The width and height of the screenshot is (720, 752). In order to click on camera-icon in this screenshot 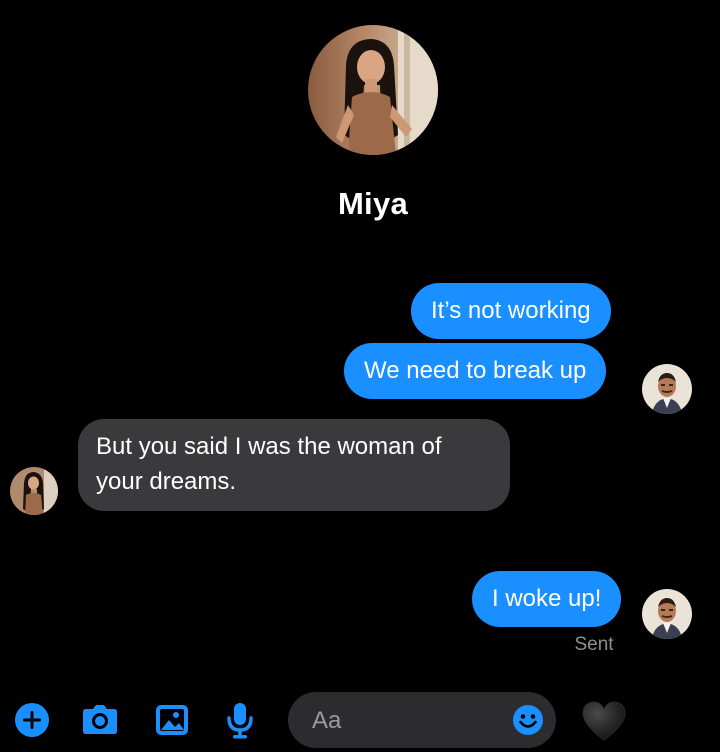, I will do `click(100, 719)`.